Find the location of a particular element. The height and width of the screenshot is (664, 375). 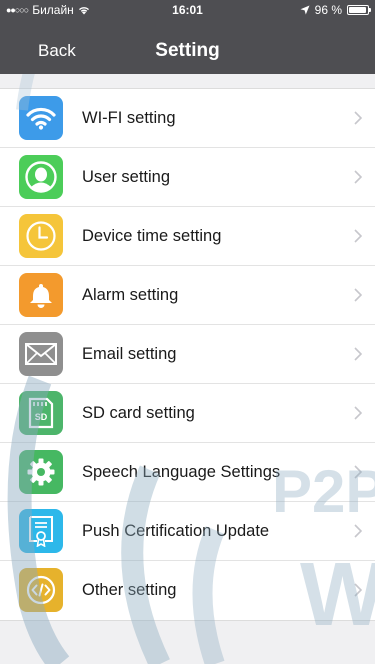

bell-icon is located at coordinates (41, 295).